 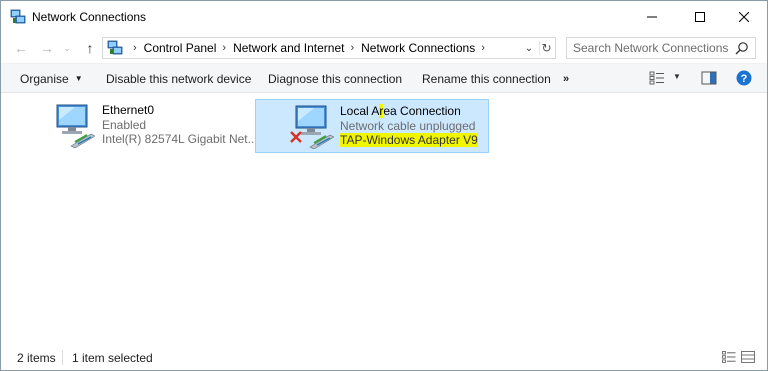 I want to click on breadcrumb-network-and-internet: Network and Internet, so click(x=288, y=48).